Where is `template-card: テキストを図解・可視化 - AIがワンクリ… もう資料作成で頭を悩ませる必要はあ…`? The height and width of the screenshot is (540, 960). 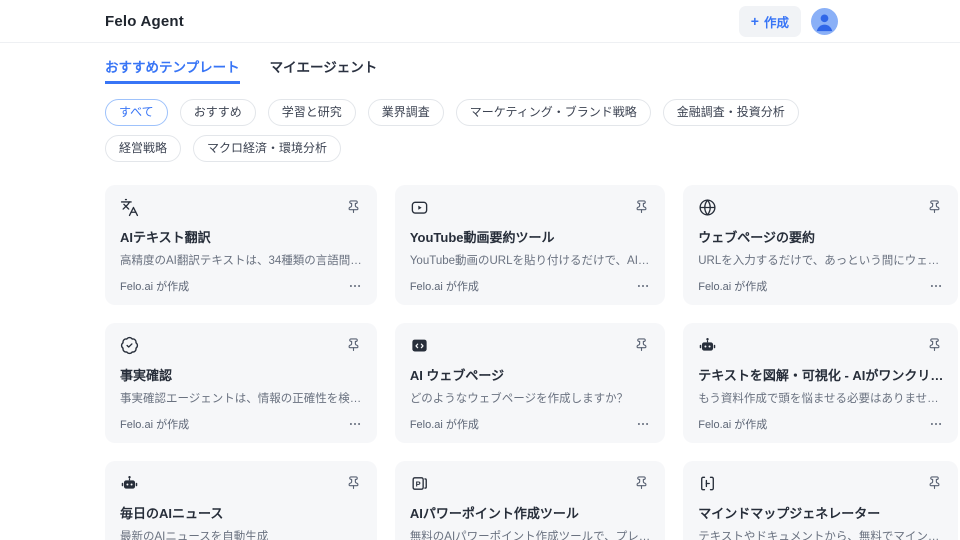
template-card: テキストを図解・可視化 - AIがワンクリ… もう資料作成で頭を悩ませる必要はあ… is located at coordinates (821, 383).